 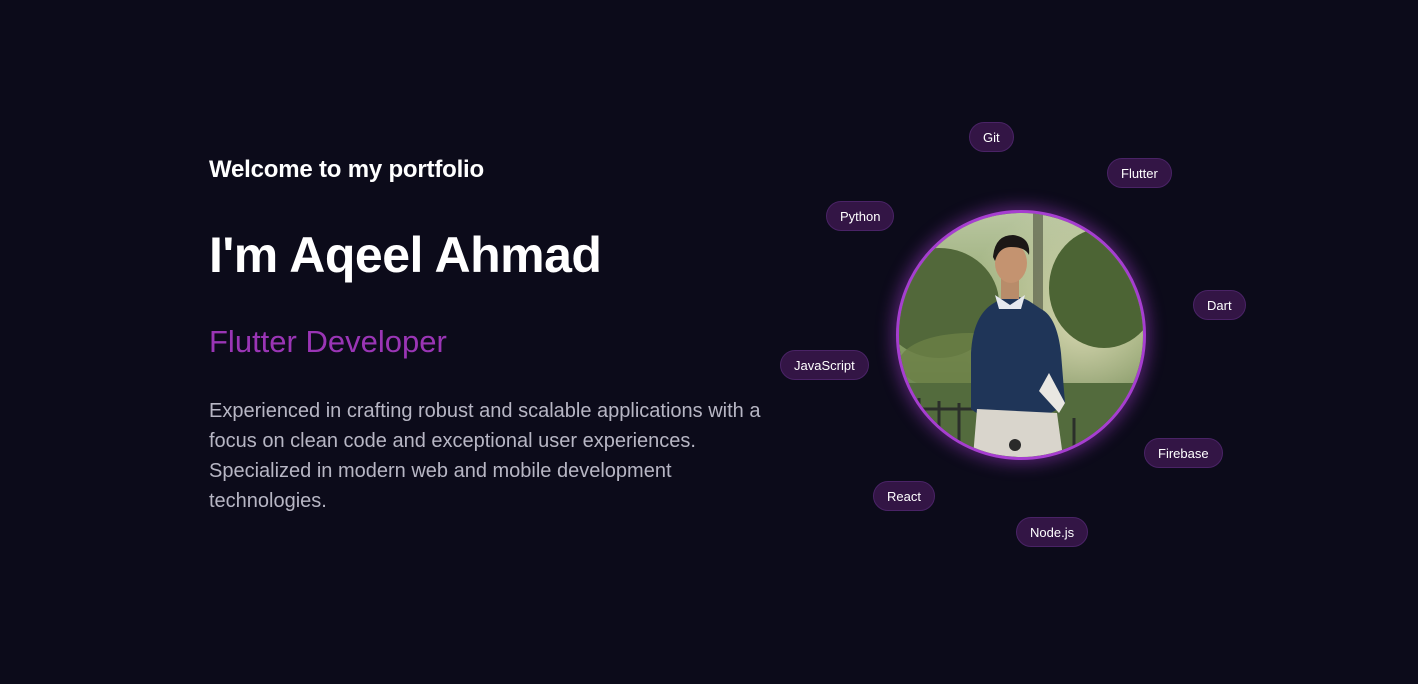 I want to click on skill-chip-git: Git, so click(x=991, y=137).